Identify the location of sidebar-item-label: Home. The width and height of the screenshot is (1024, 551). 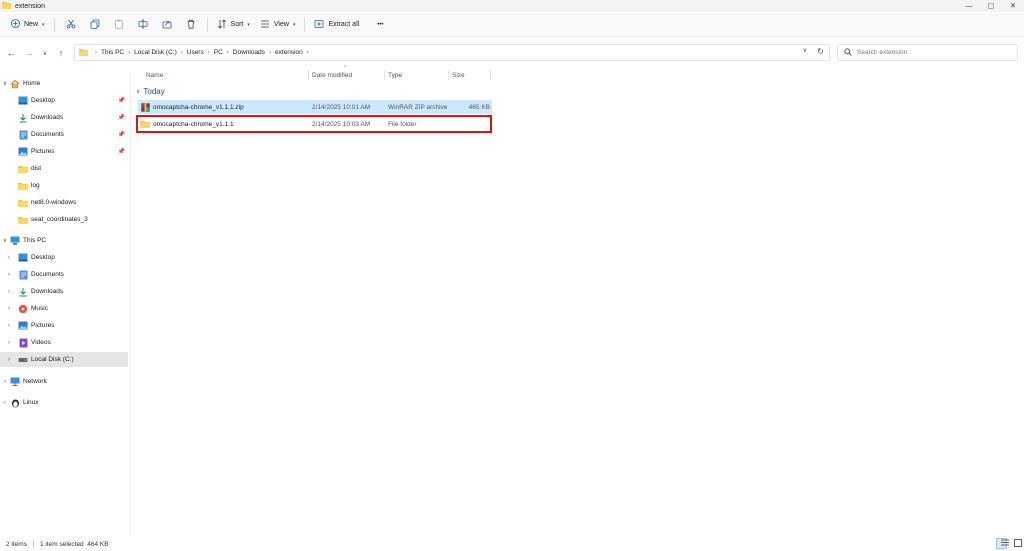
(32, 83).